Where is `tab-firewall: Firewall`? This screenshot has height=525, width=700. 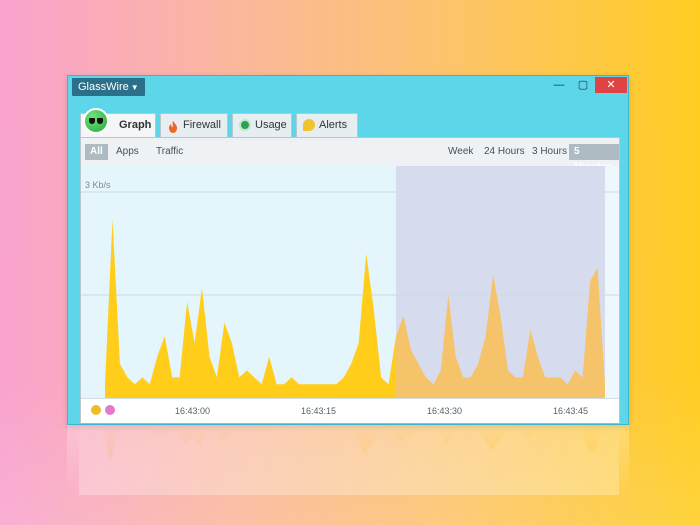 tab-firewall: Firewall is located at coordinates (194, 125).